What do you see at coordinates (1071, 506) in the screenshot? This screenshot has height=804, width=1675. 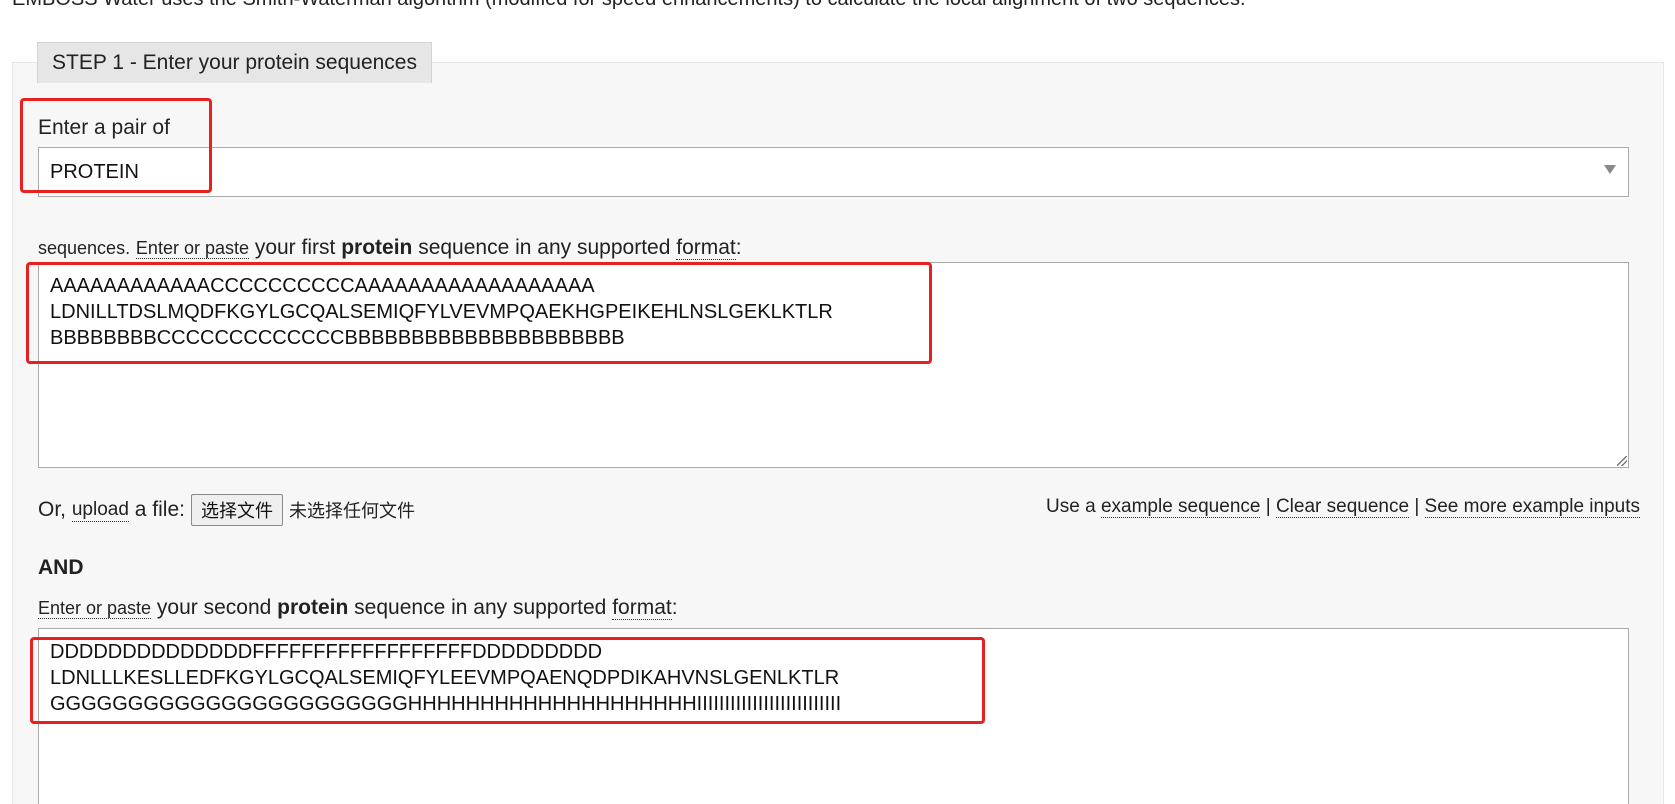 I see `use-a-text: Use a` at bounding box center [1071, 506].